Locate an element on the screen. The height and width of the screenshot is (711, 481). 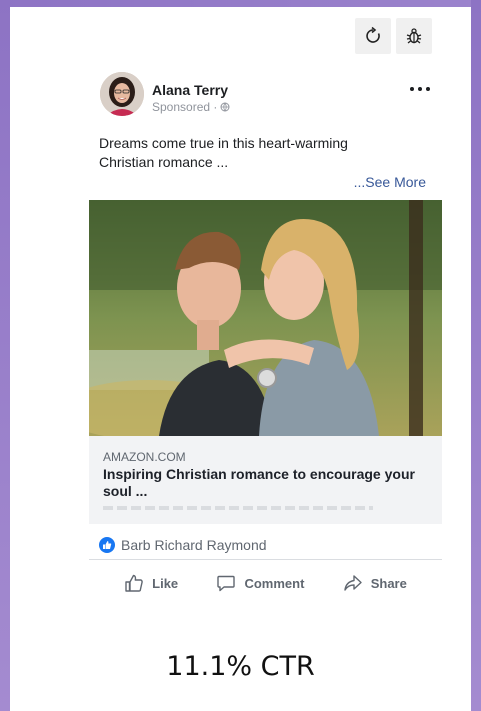
post-actions: Like Comment Share is located at coordinates (265, 583).